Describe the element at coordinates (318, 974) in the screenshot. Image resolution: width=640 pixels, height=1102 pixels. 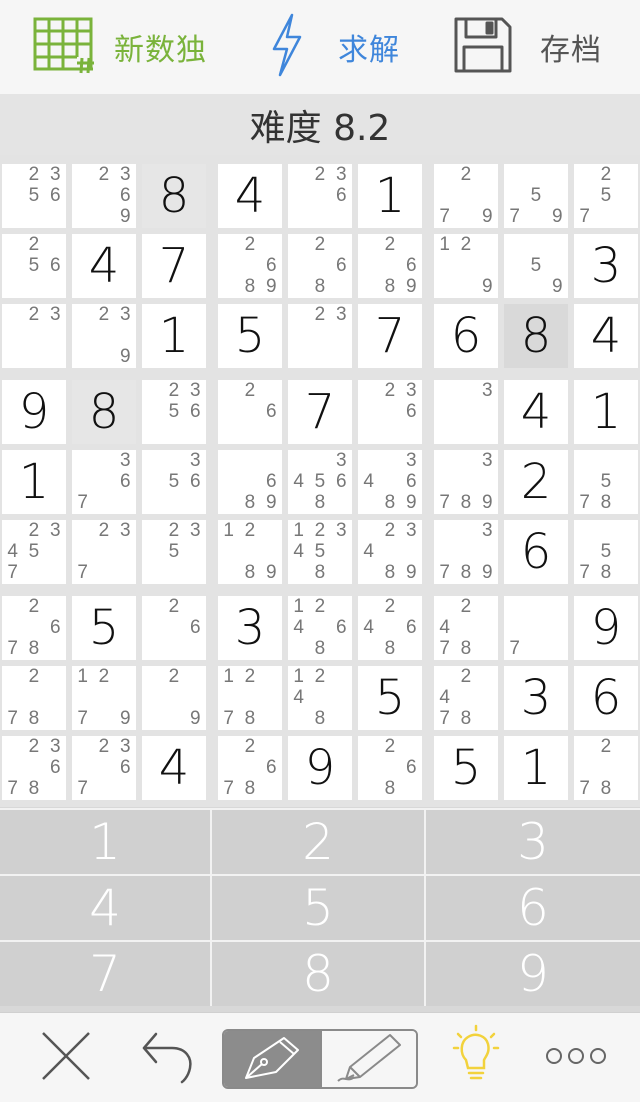
I see `keypad-key-8: 8` at that location.